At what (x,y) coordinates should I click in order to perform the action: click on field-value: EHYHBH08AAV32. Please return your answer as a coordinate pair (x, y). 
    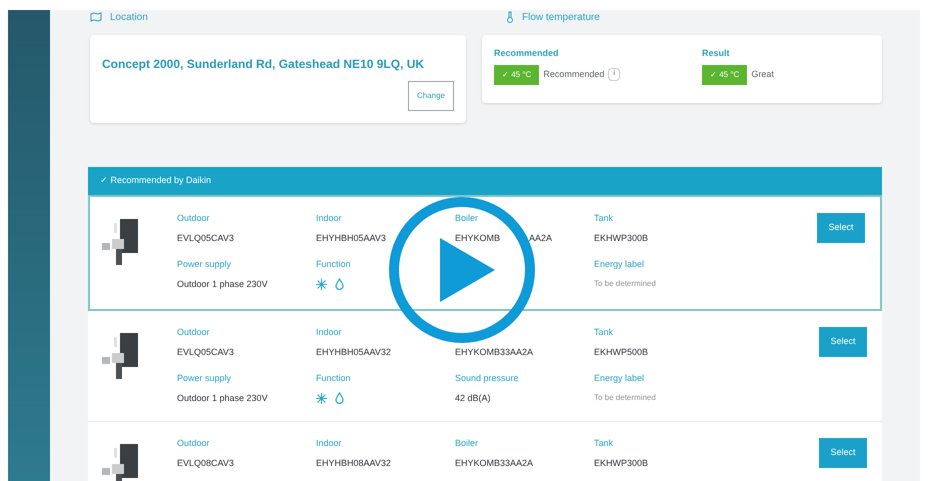
    Looking at the image, I should click on (353, 463).